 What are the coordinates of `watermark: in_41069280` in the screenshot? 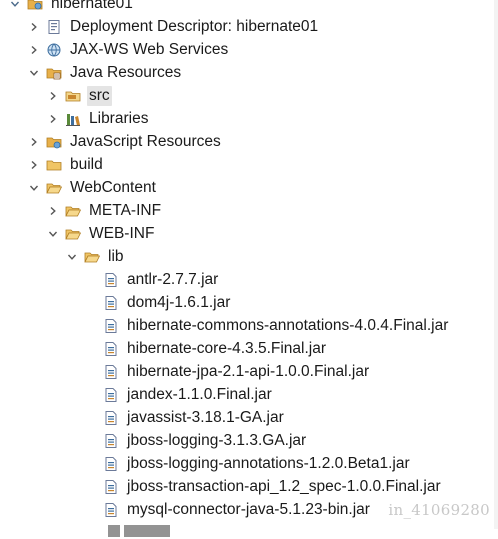 It's located at (439, 510).